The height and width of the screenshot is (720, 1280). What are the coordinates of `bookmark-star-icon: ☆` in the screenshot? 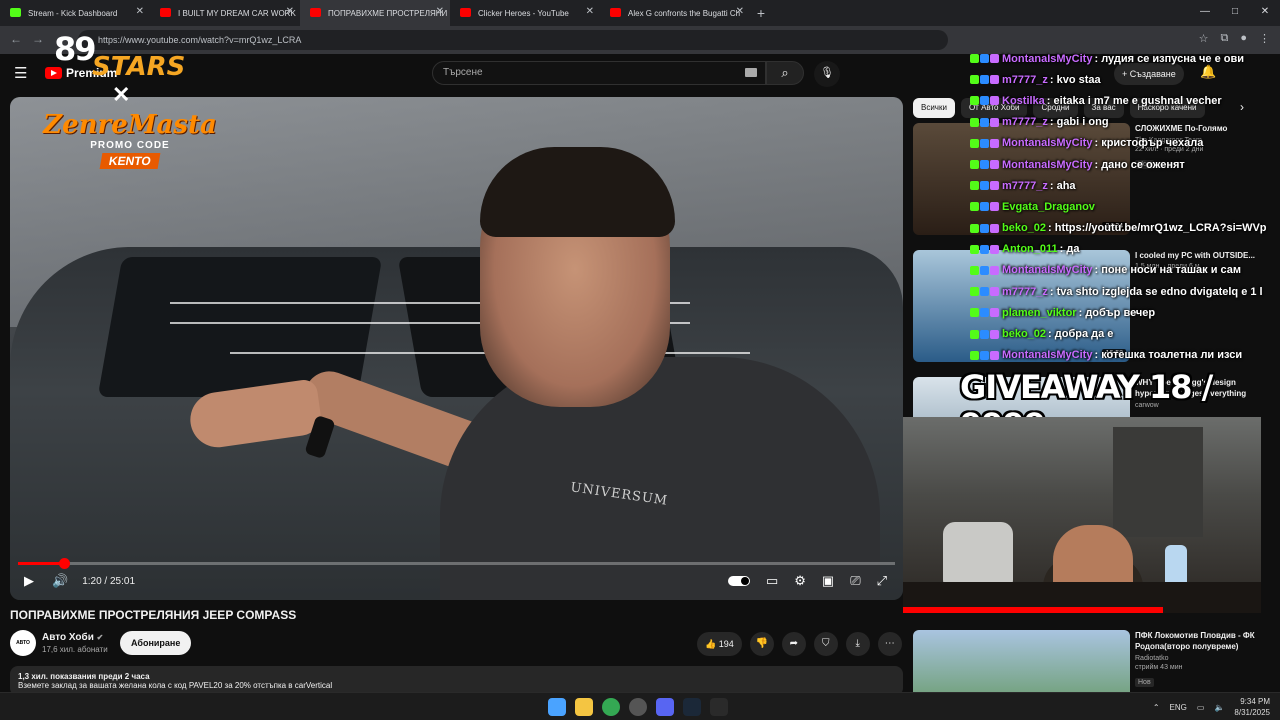 It's located at (1204, 38).